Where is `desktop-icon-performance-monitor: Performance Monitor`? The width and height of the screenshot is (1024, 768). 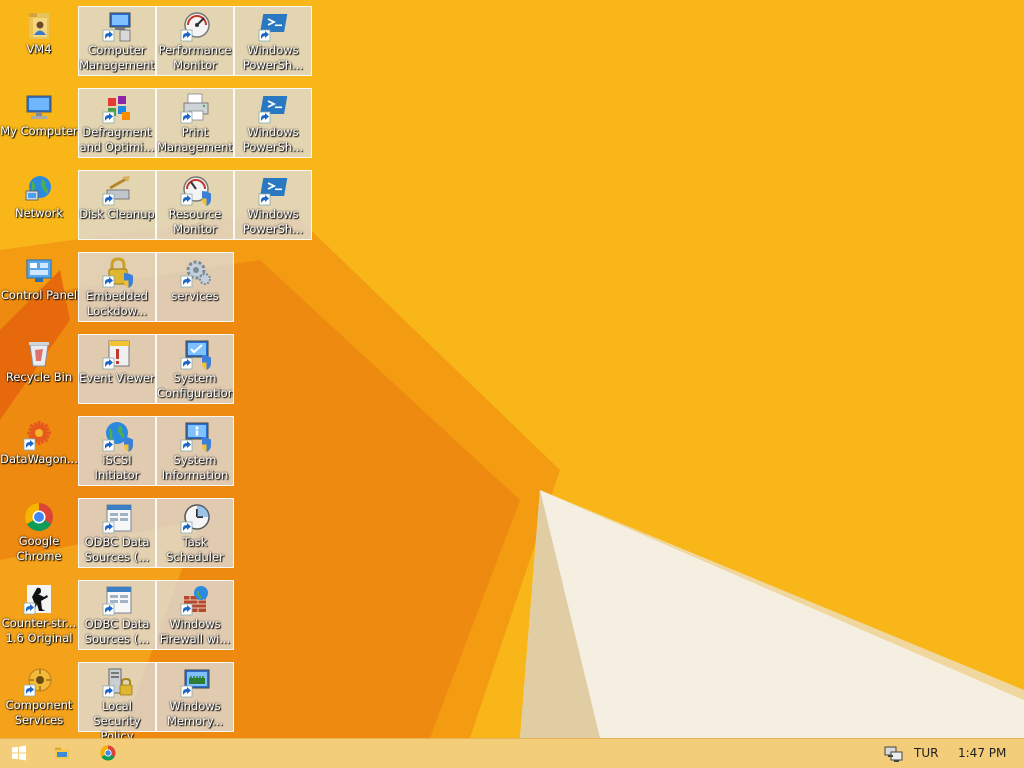 desktop-icon-performance-monitor: Performance Monitor is located at coordinates (195, 41).